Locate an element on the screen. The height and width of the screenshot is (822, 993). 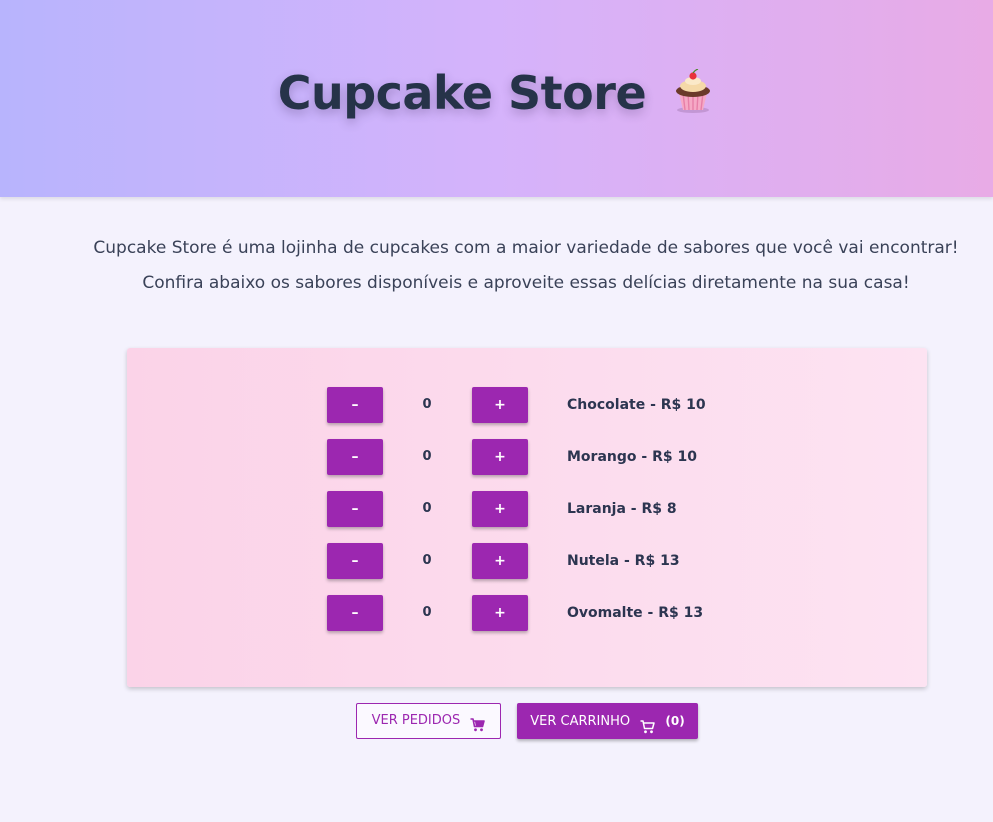
view-orders-label: VER PEDIDOS is located at coordinates (416, 720).